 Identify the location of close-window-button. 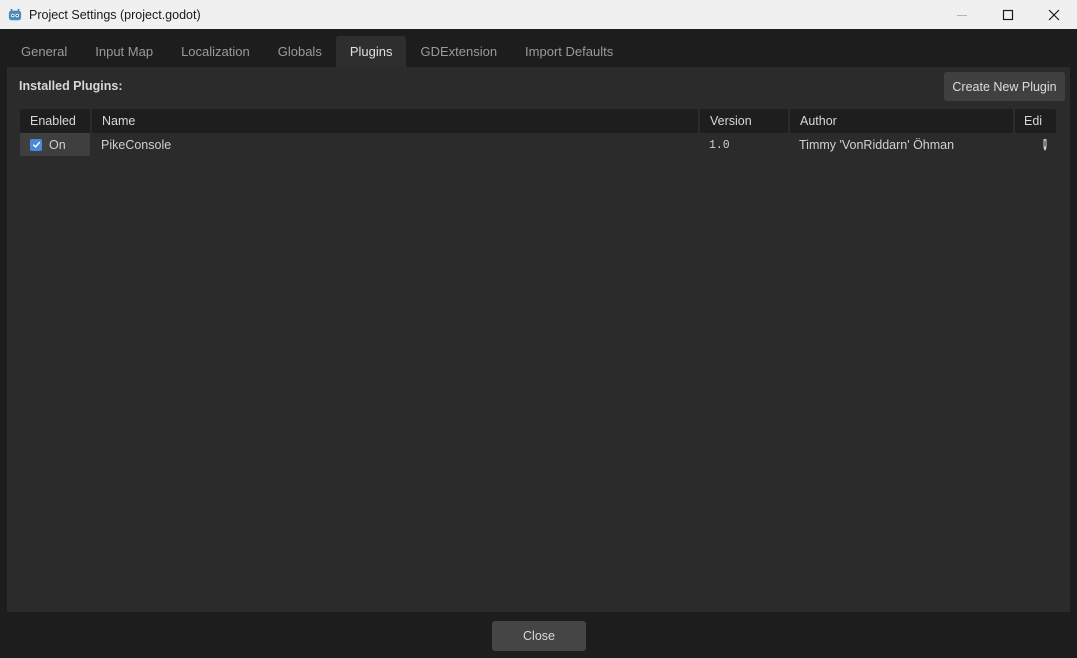
(1054, 14).